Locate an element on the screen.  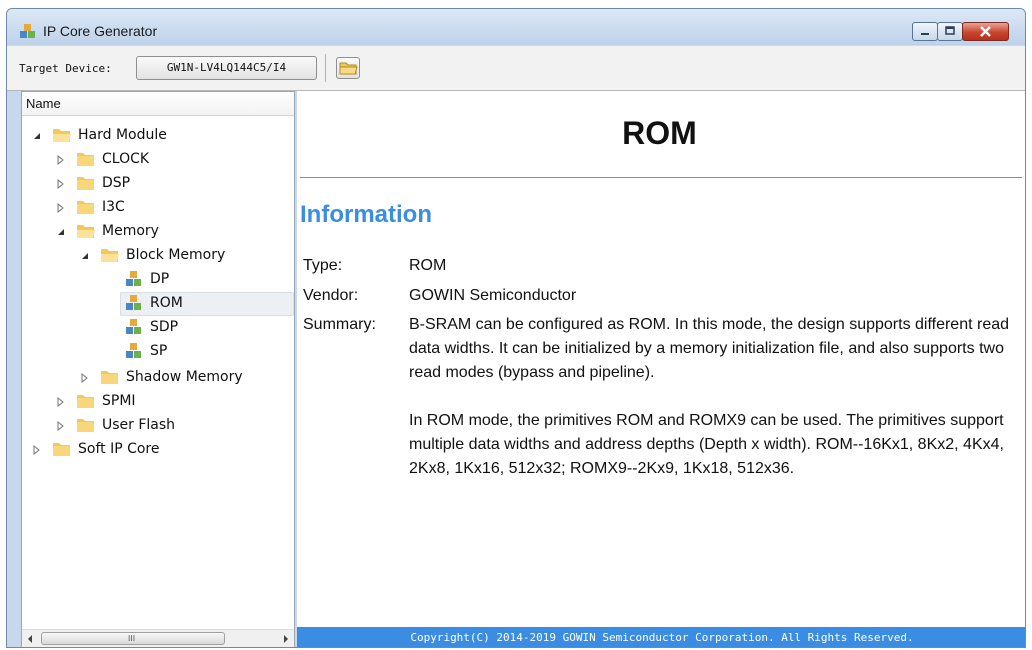
tree-item-label: Shadow Memory is located at coordinates (184, 377).